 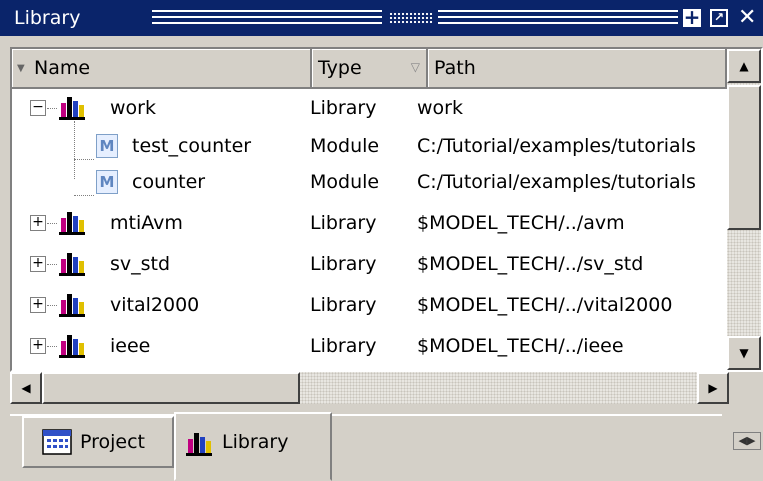 I want to click on row-path: $MODEL_TECH/../vital2000, so click(x=545, y=305).